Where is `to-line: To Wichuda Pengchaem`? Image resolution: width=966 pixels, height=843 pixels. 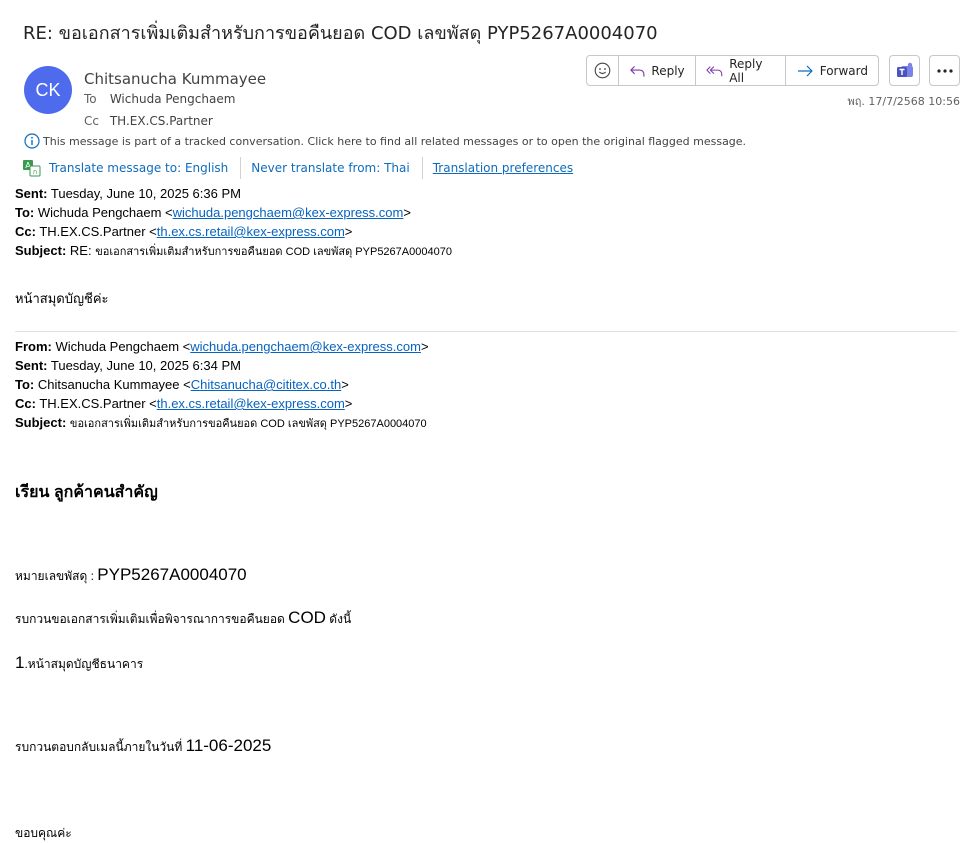 to-line: To Wichuda Pengchaem is located at coordinates (159, 99).